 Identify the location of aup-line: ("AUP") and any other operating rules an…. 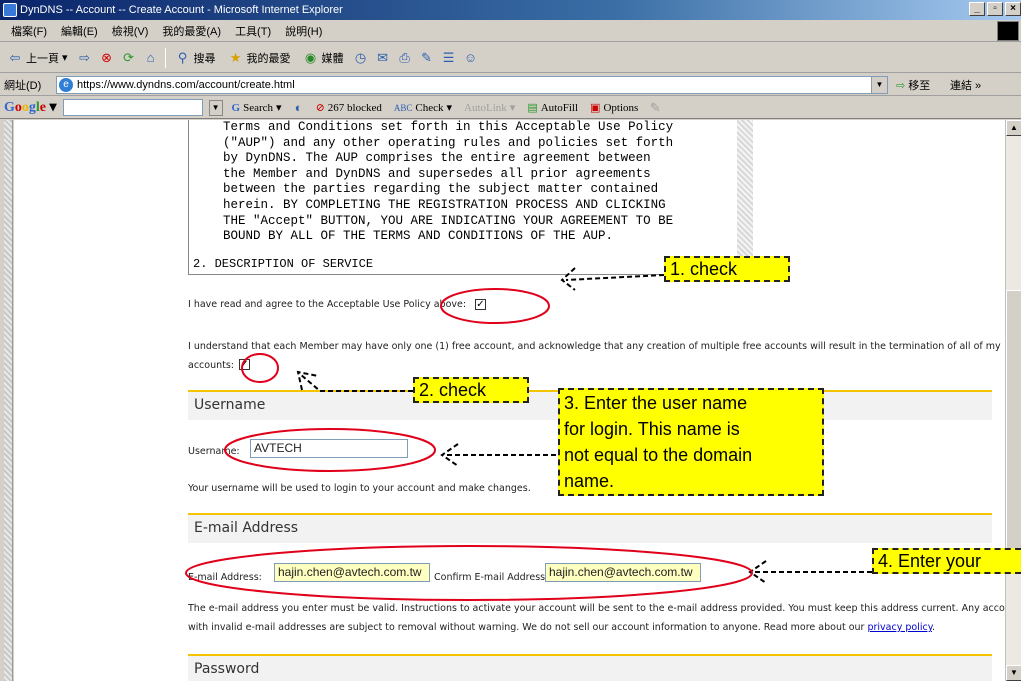
(448, 142).